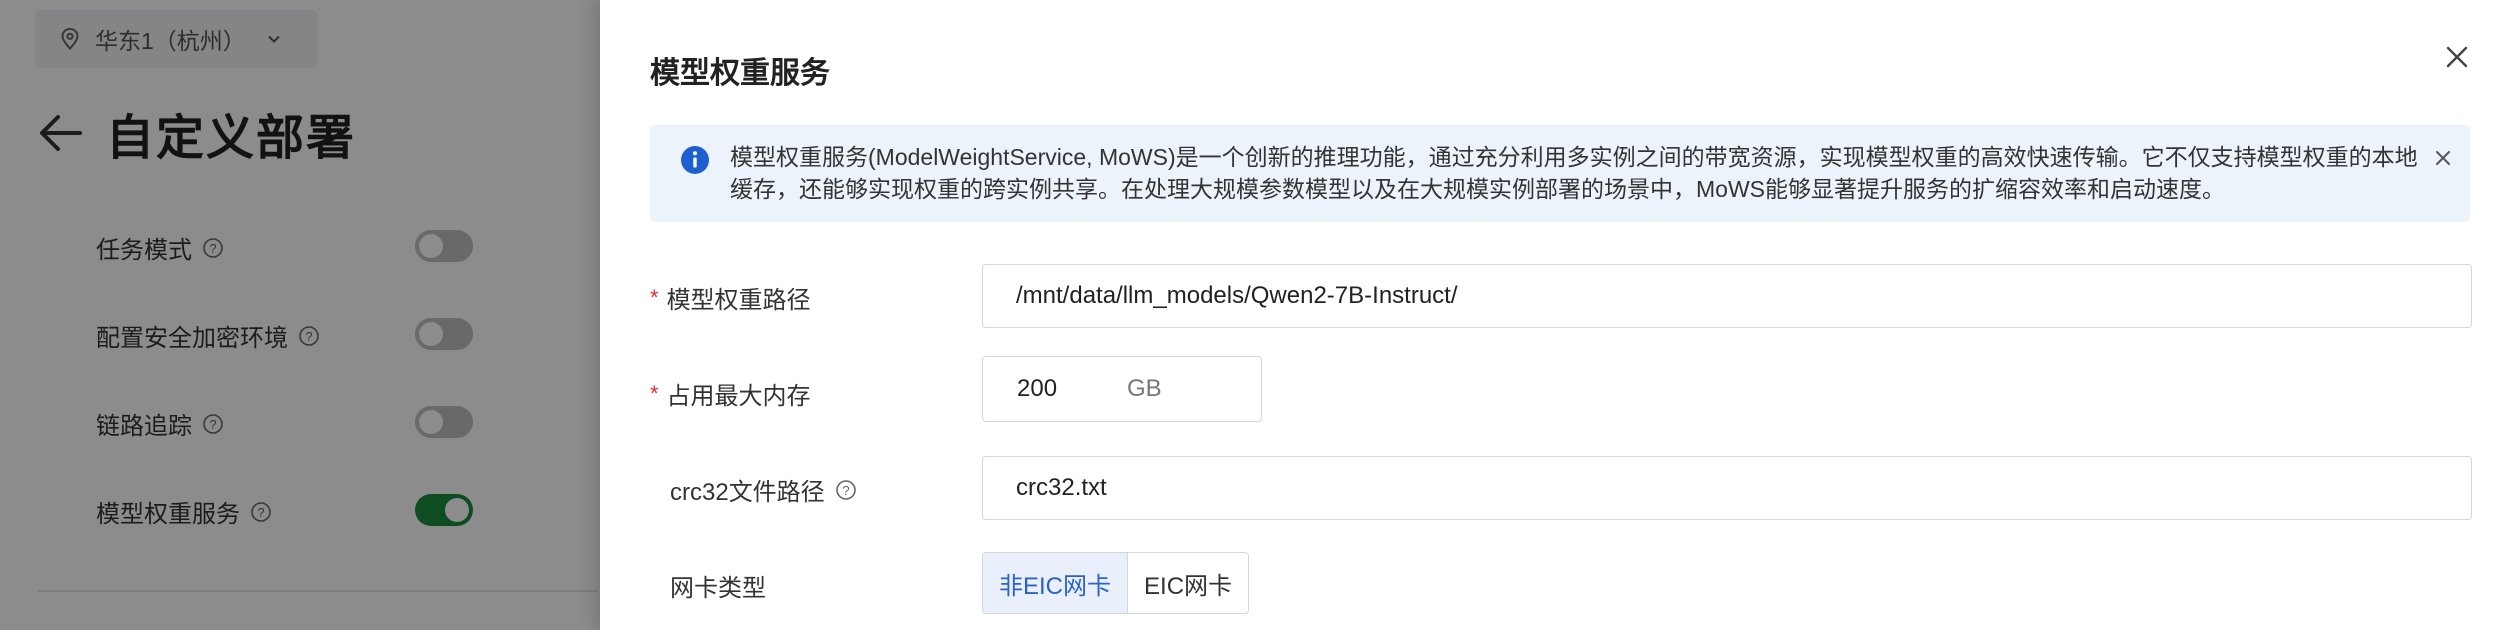 This screenshot has height=630, width=2518. Describe the element at coordinates (740, 73) in the screenshot. I see `drawer-title: 模型权重服务` at that location.